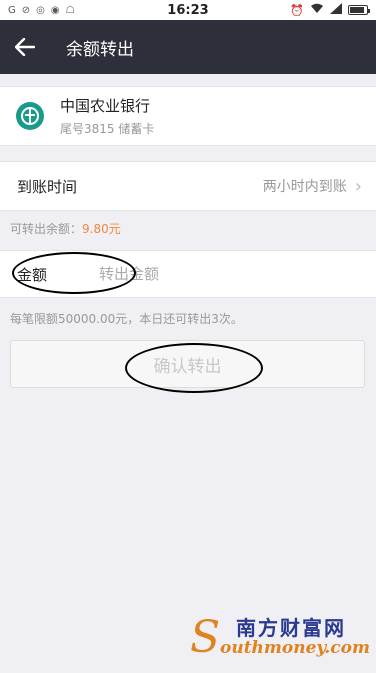  I want to click on bank-card: 中国农业银行 尾号3815 储蓄卡, so click(188, 116).